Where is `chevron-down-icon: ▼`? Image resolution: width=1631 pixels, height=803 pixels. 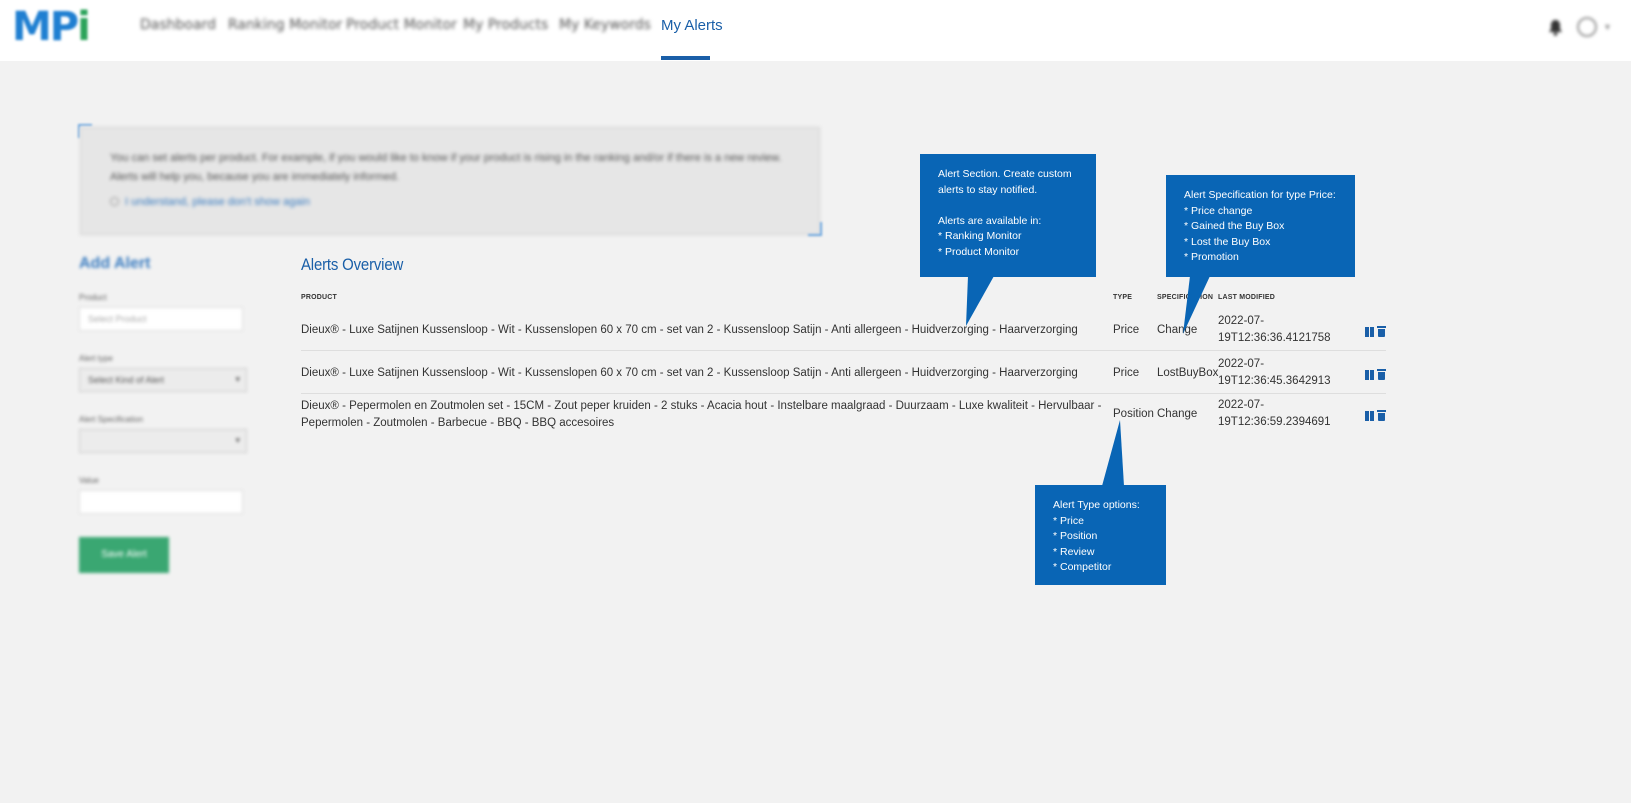 chevron-down-icon: ▼ is located at coordinates (1607, 27).